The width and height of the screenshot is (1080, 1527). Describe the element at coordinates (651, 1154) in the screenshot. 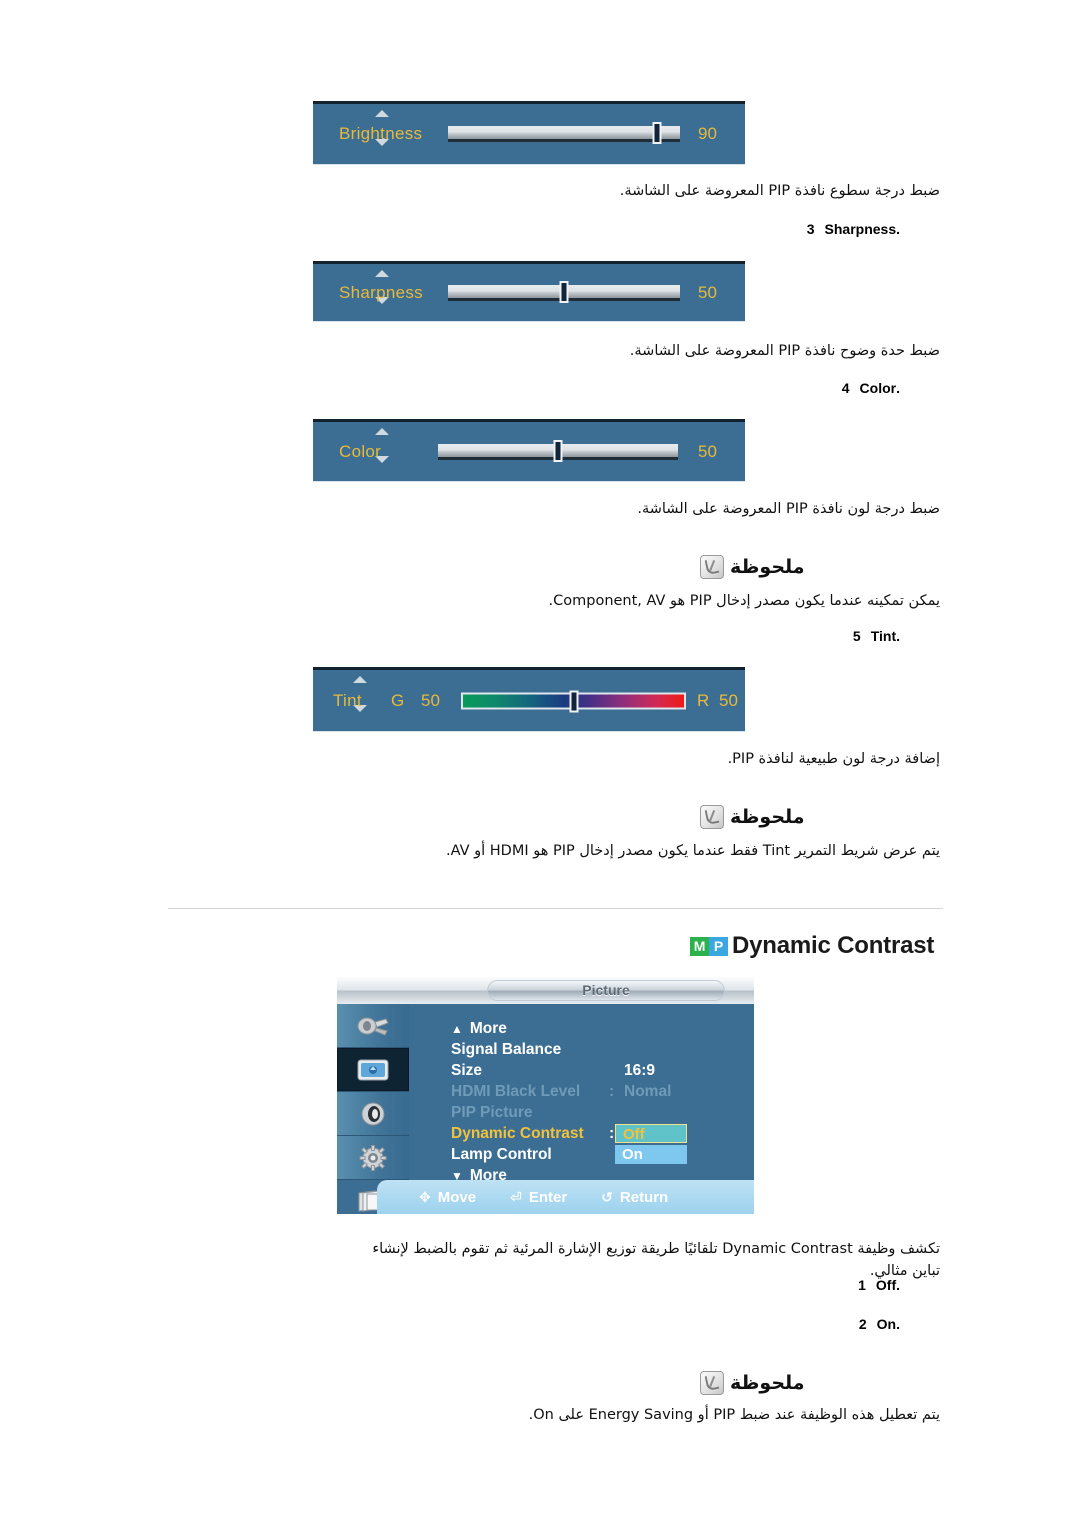

I see `osd-option-on: On` at that location.